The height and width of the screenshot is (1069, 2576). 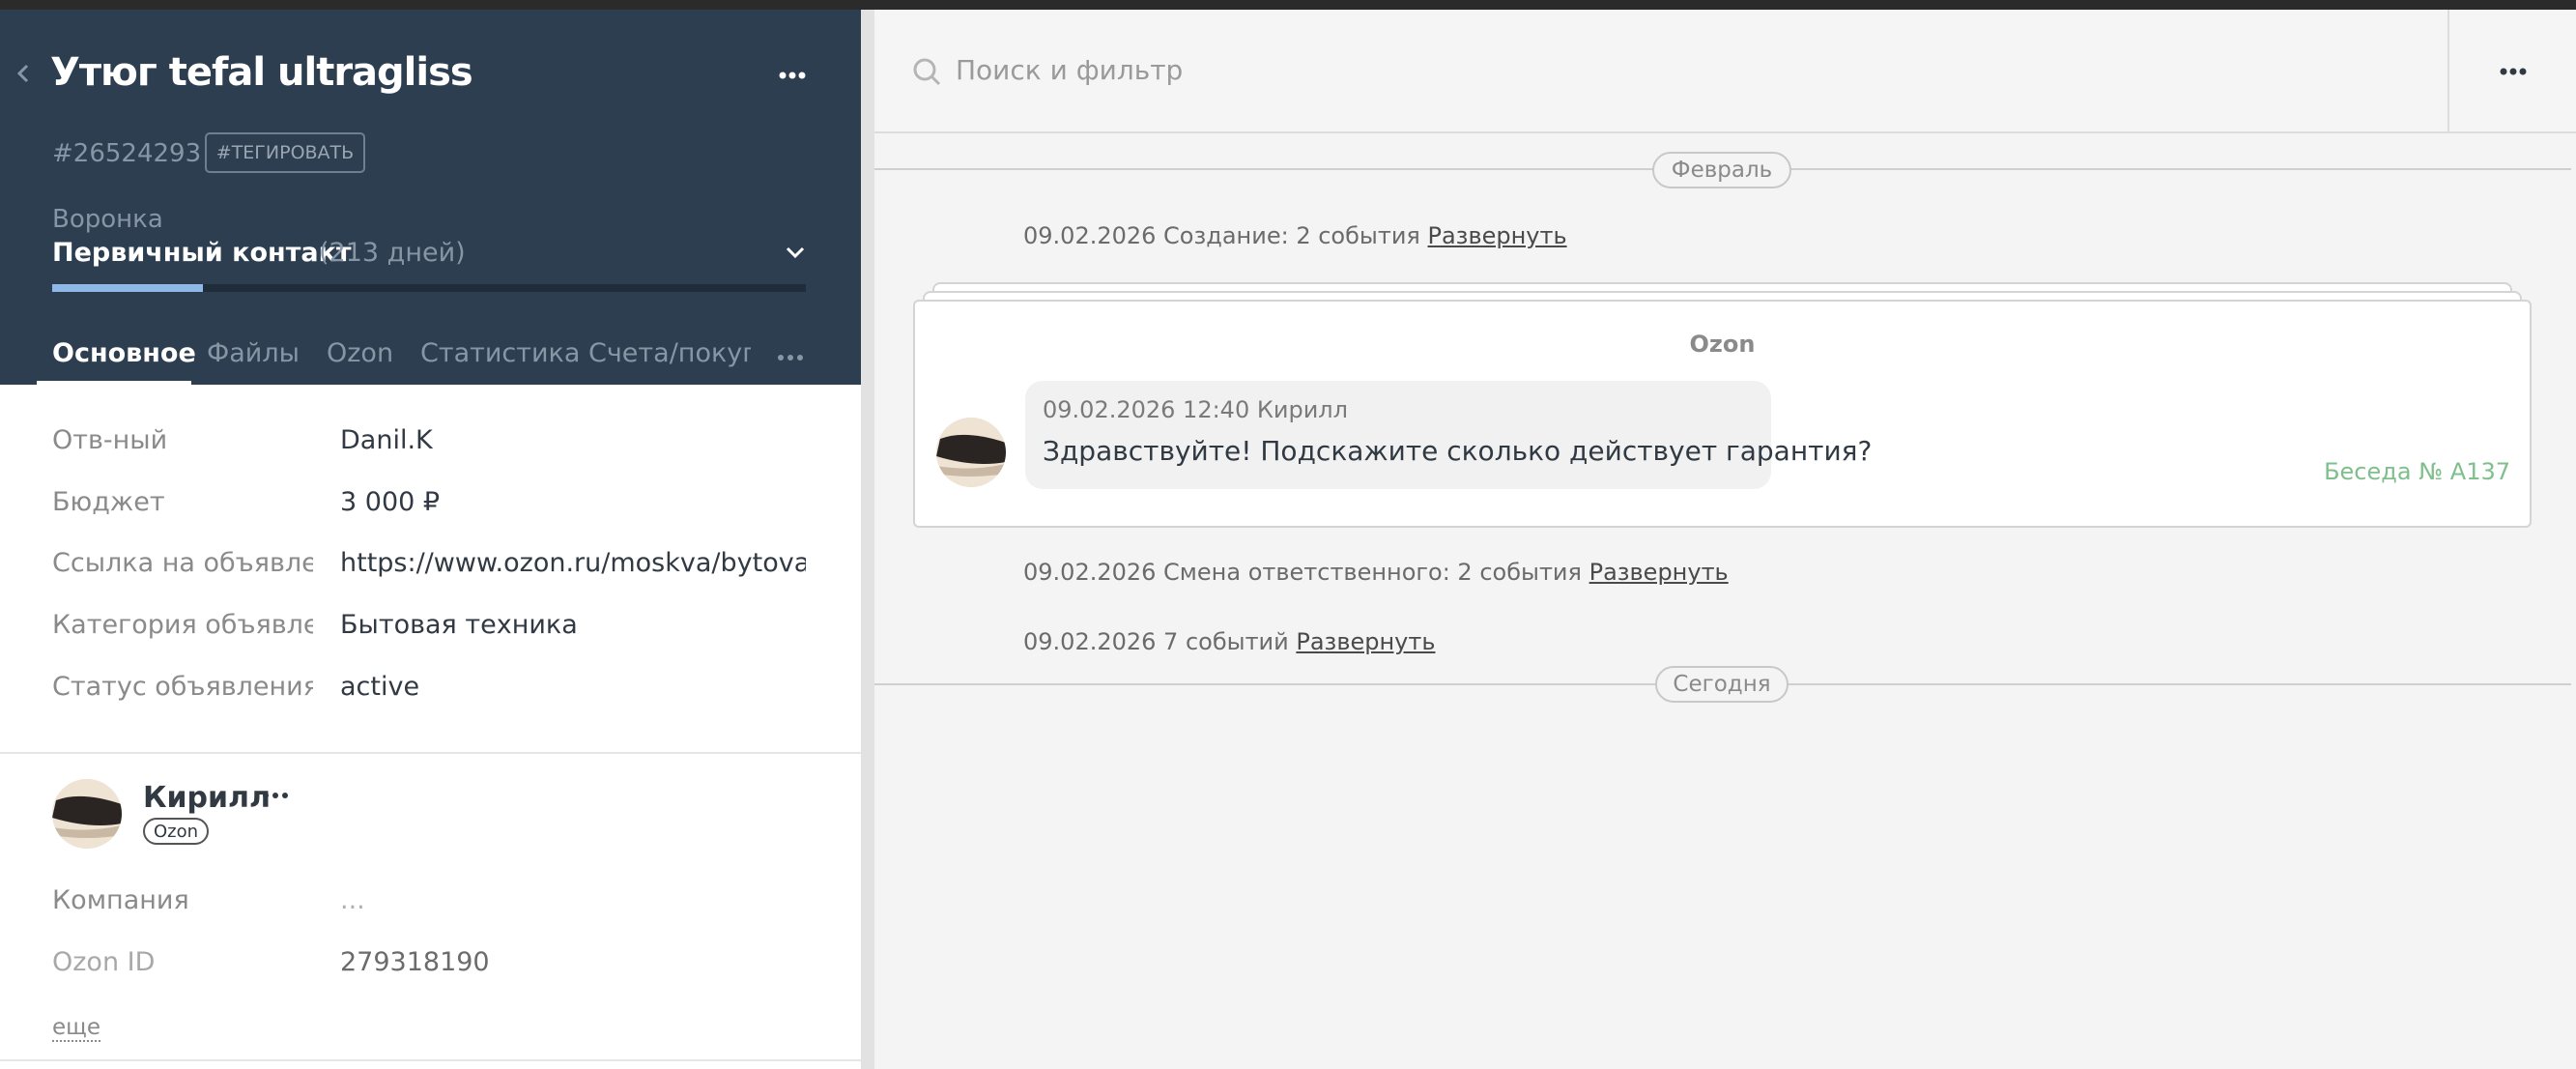 What do you see at coordinates (110, 440) in the screenshot?
I see `responsible-label: Отв-ный` at bounding box center [110, 440].